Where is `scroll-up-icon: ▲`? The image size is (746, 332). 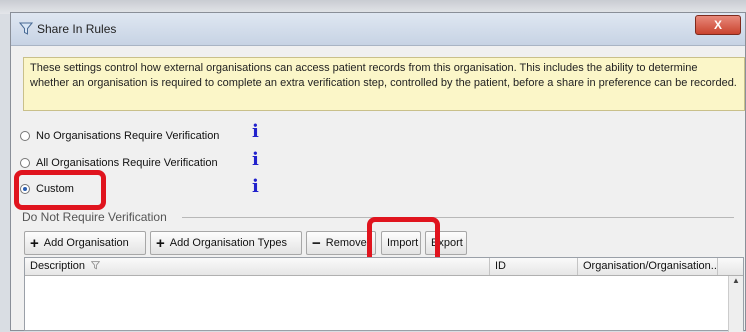 scroll-up-icon: ▲ is located at coordinates (736, 280).